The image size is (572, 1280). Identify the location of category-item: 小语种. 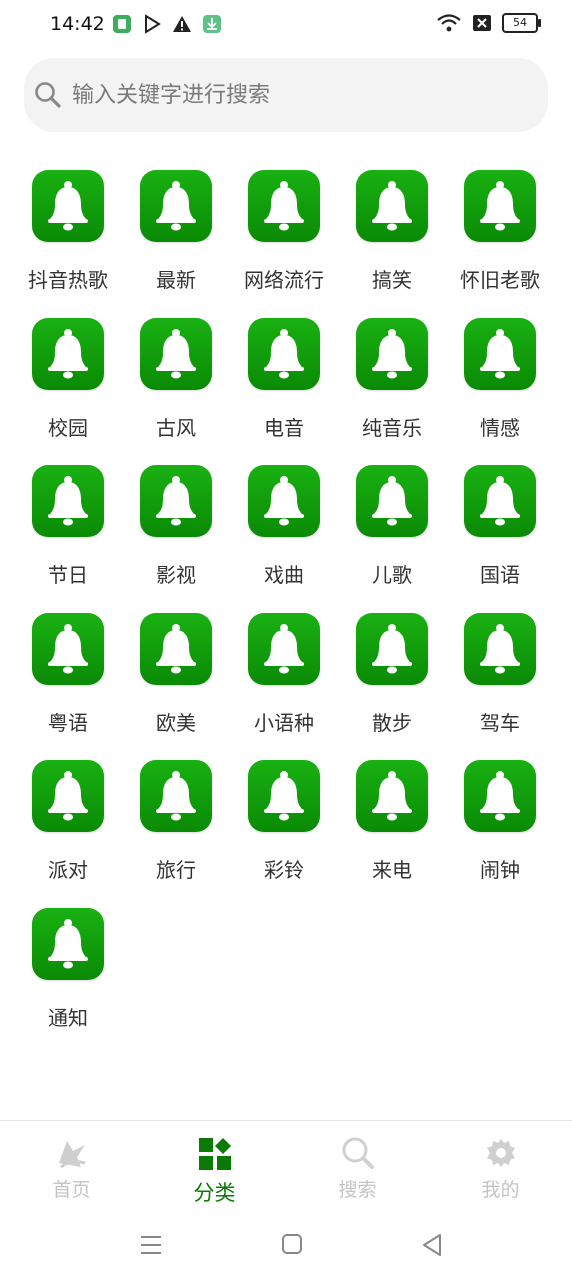
(284, 686).